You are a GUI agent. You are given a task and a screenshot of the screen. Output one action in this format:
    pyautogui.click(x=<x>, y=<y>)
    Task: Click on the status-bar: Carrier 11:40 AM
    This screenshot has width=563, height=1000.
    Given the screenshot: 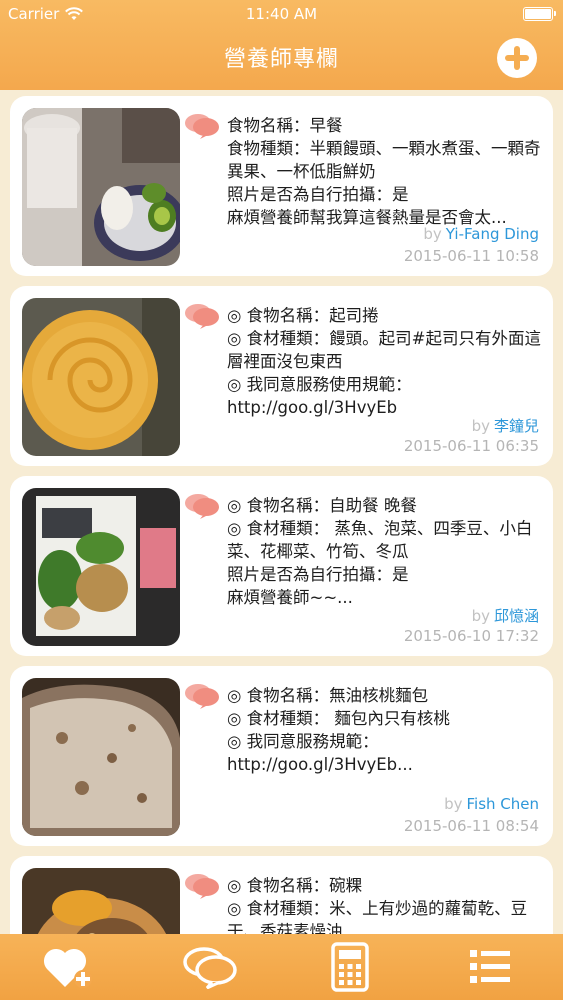 What is the action you would take?
    pyautogui.click(x=281, y=14)
    